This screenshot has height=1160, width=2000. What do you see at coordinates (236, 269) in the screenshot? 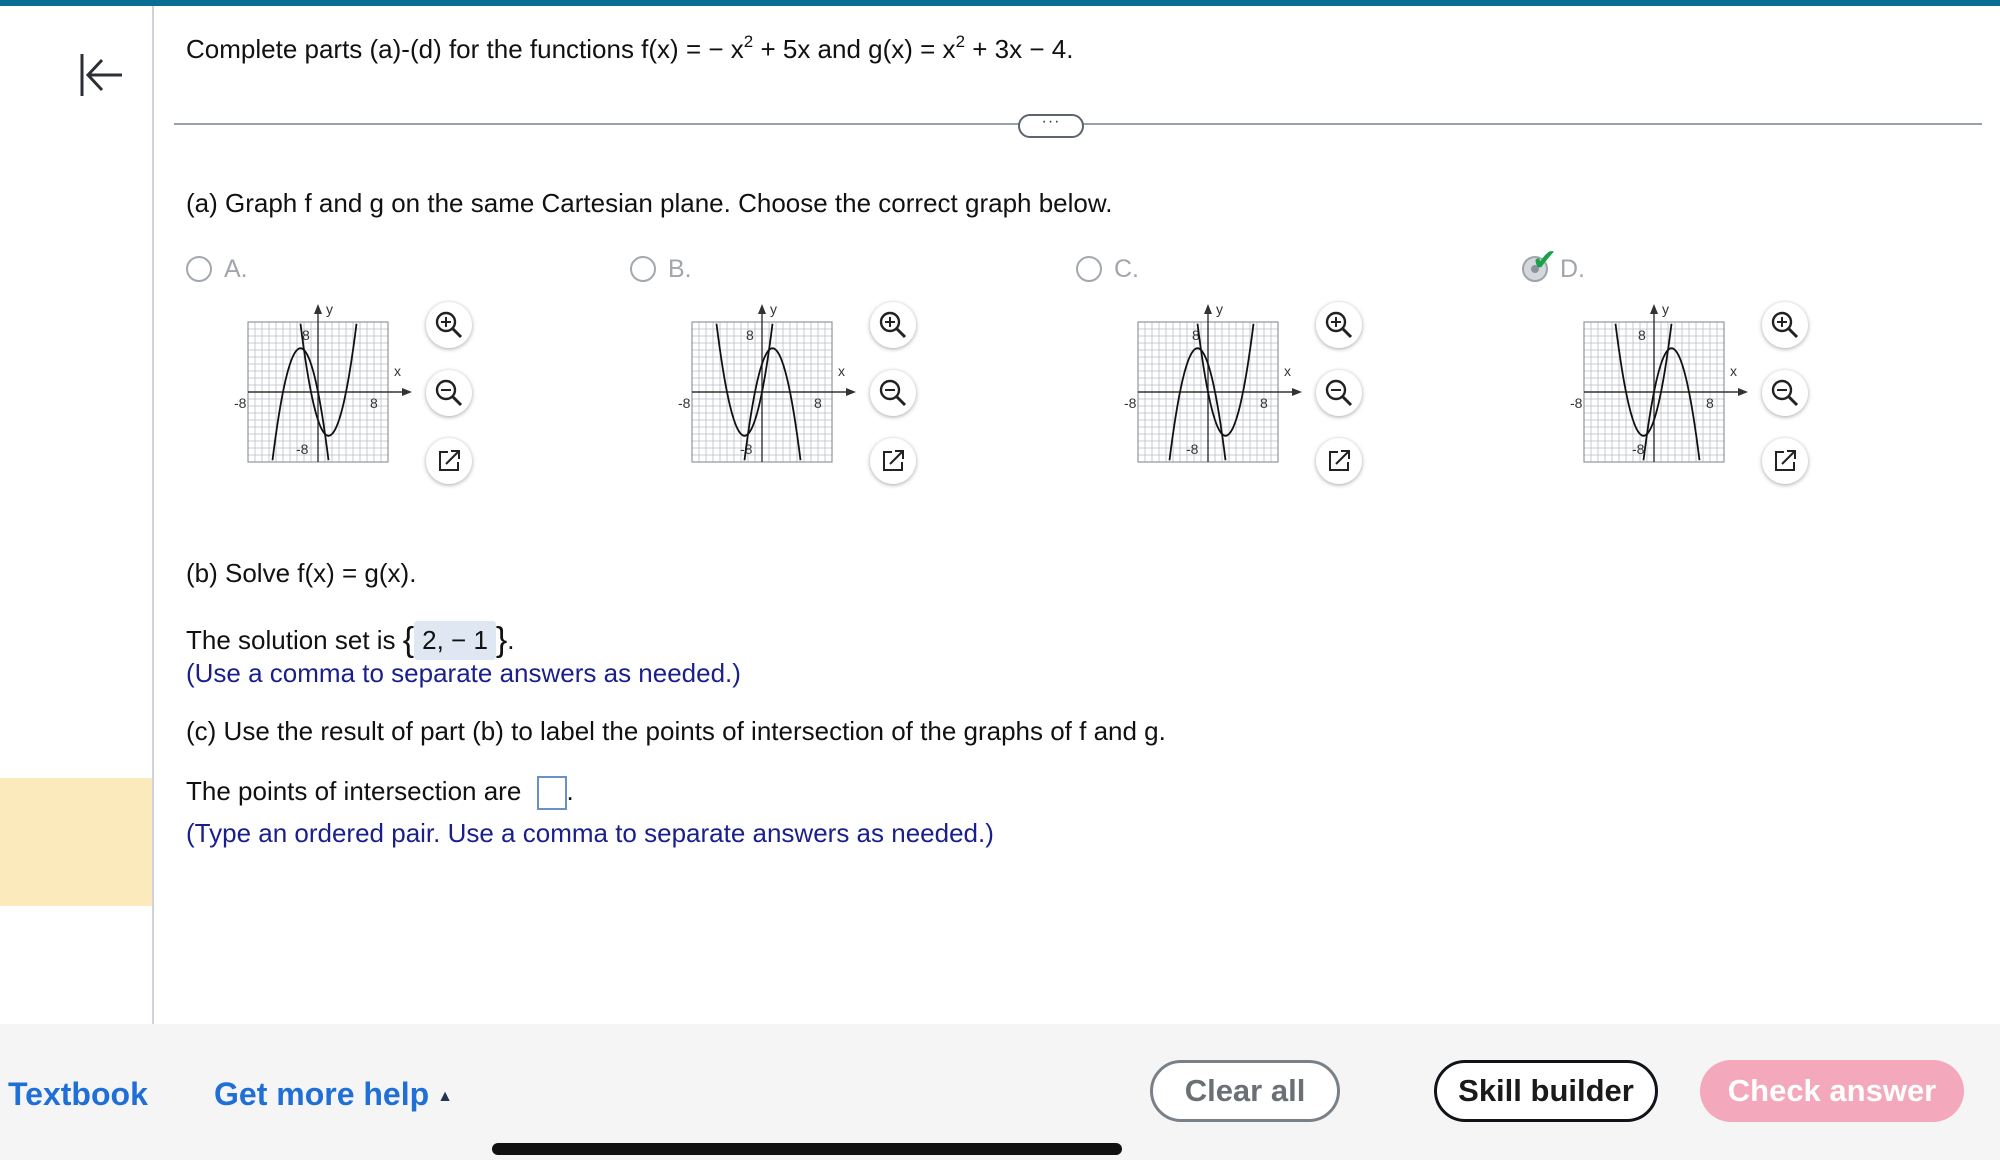
I see `option-letter: A.` at bounding box center [236, 269].